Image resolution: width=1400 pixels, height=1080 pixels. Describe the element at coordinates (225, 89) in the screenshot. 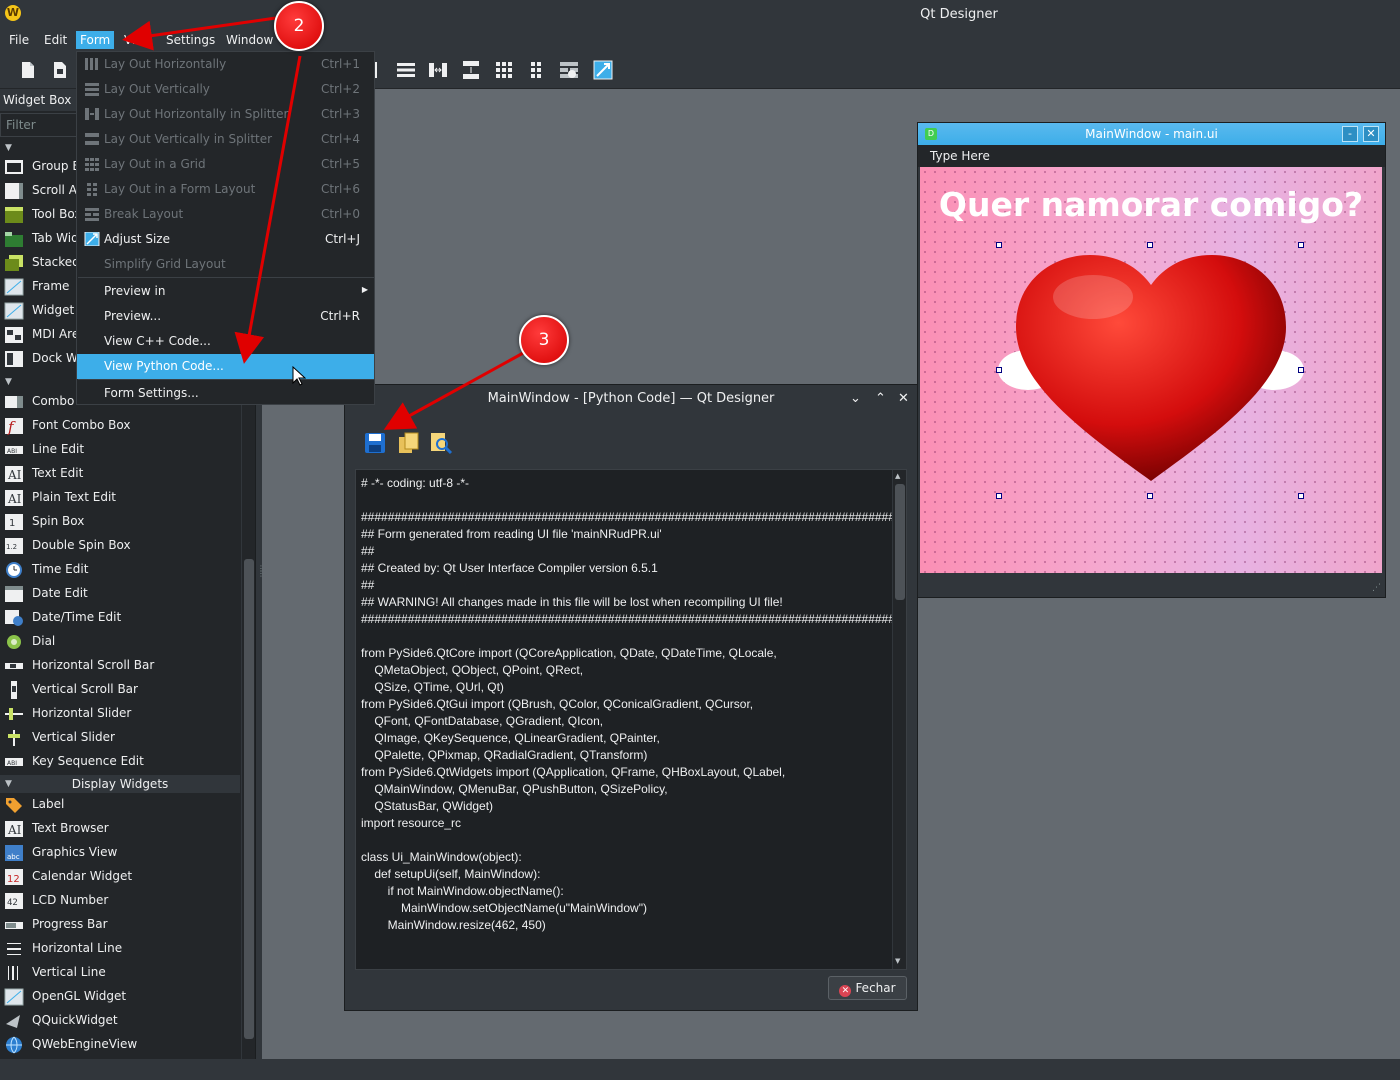

I see `menu-item-lay-out-vertically: Lay Out Vertically Ctrl+2` at that location.